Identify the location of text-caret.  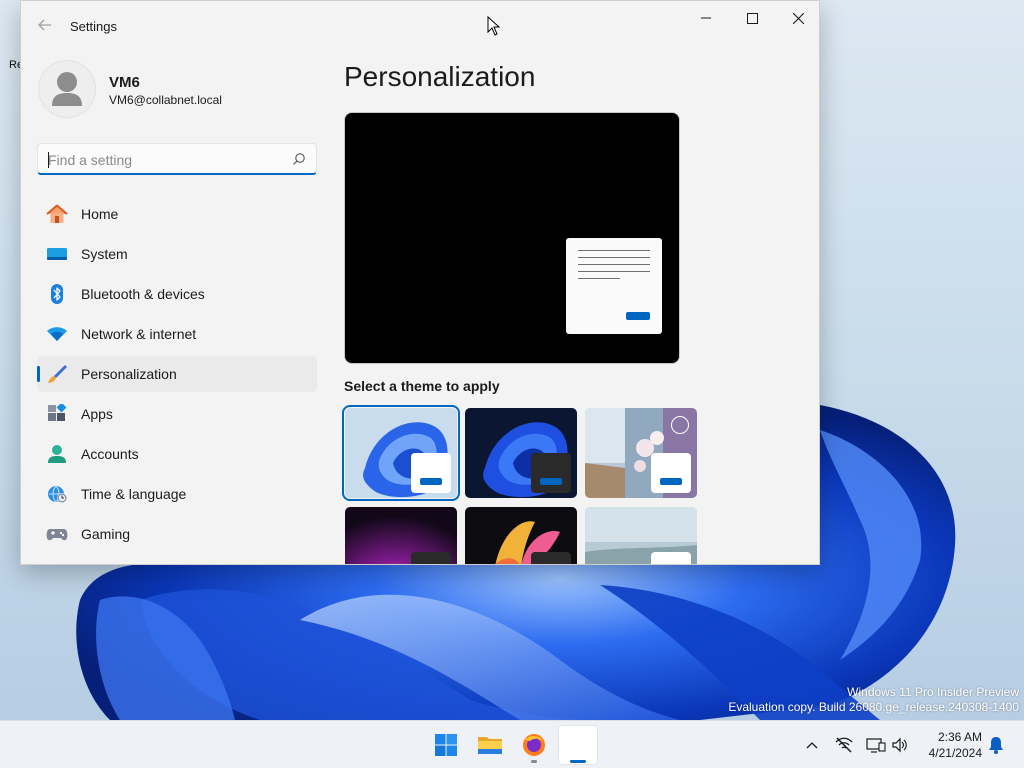
(48, 160).